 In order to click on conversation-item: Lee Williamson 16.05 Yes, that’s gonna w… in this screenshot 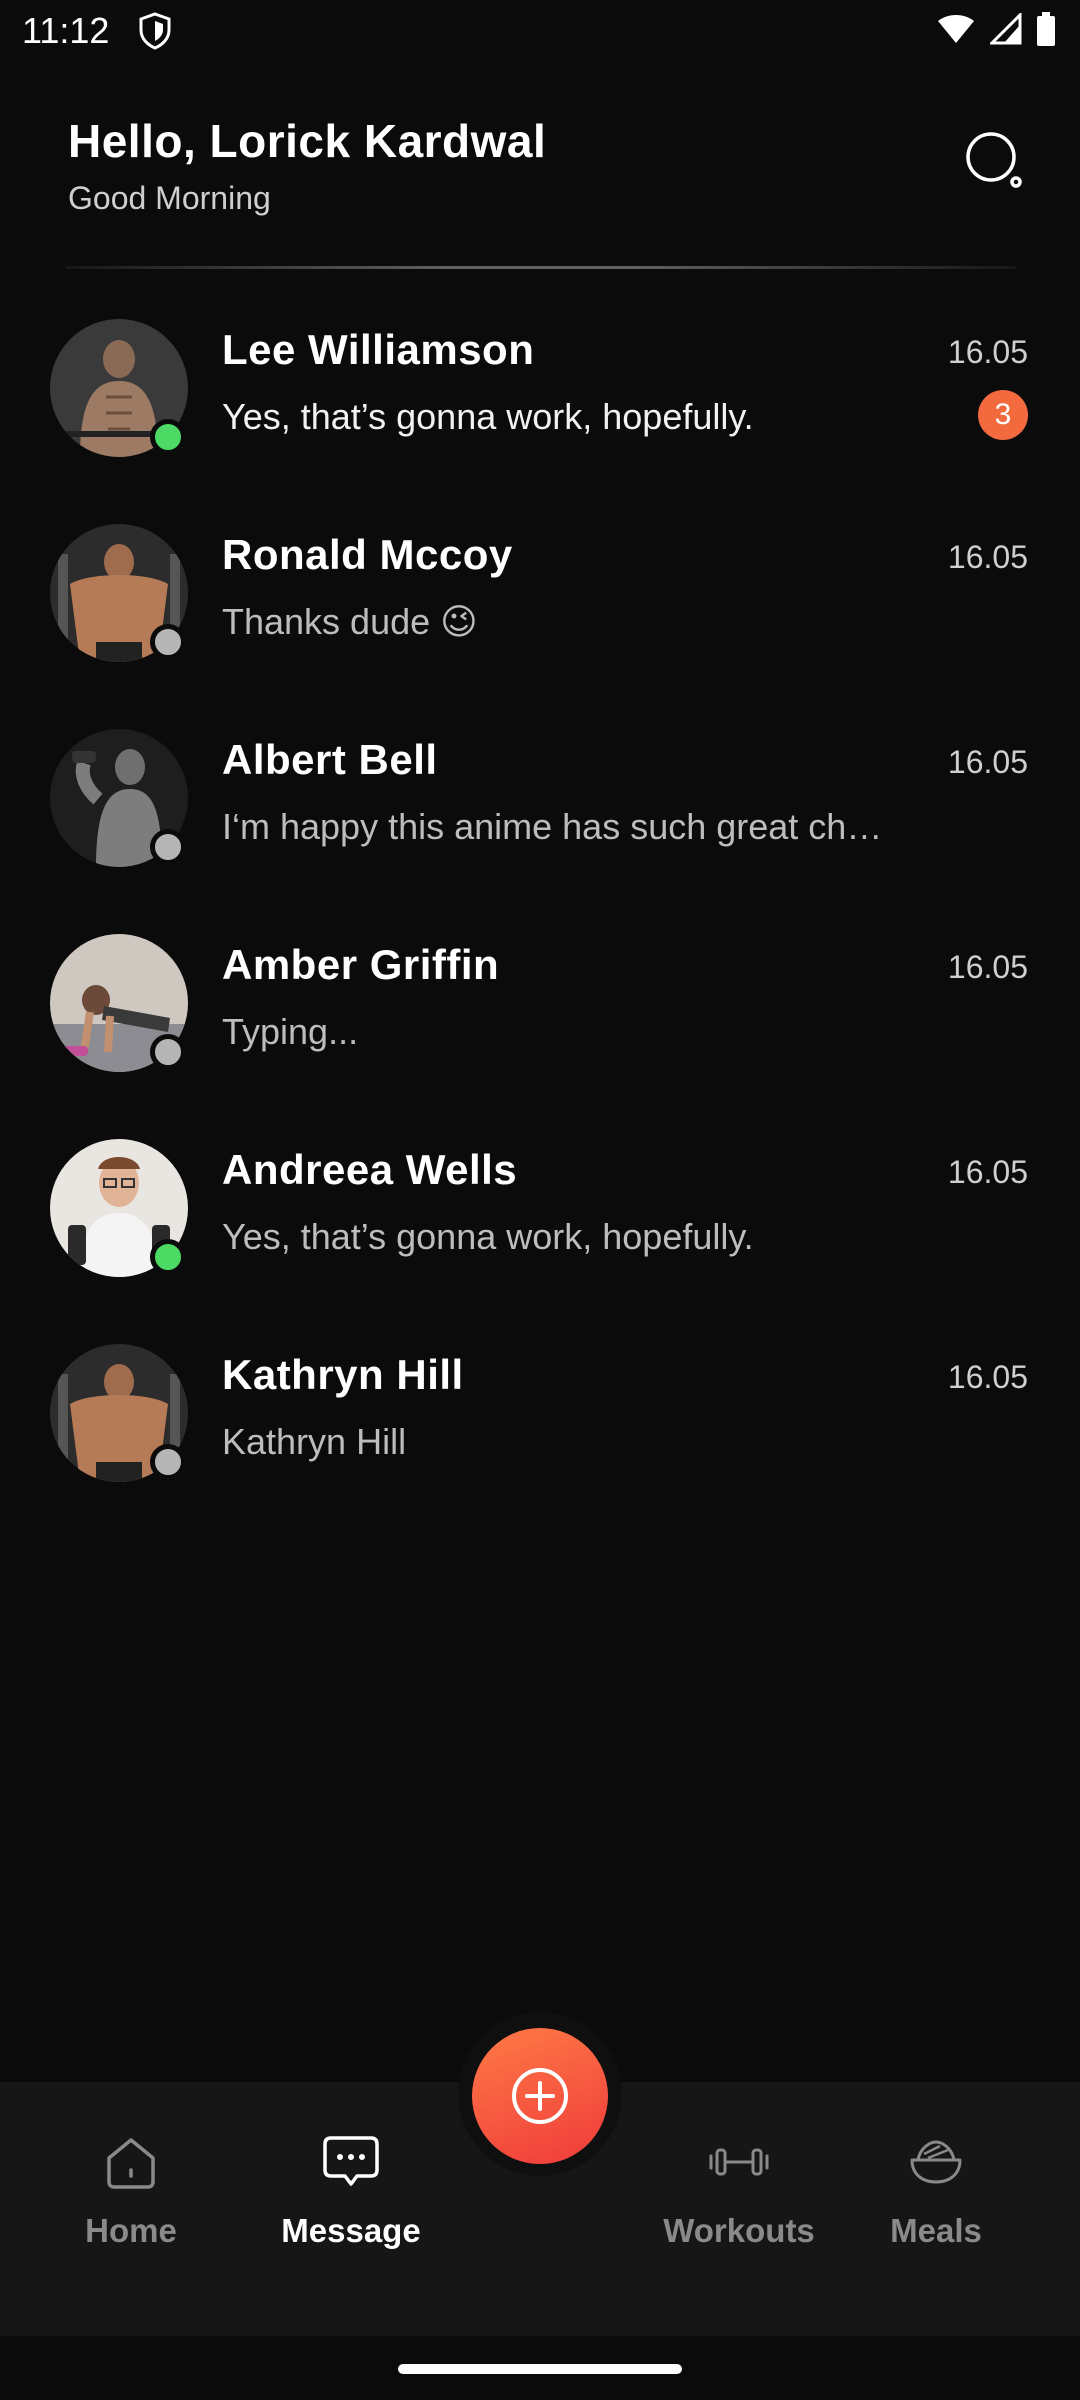, I will do `click(540, 402)`.